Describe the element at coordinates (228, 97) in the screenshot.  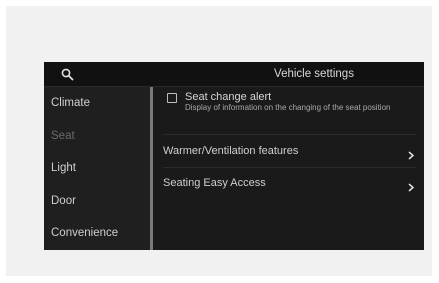
I see `seat-change-alert-label: Seat change alert` at that location.